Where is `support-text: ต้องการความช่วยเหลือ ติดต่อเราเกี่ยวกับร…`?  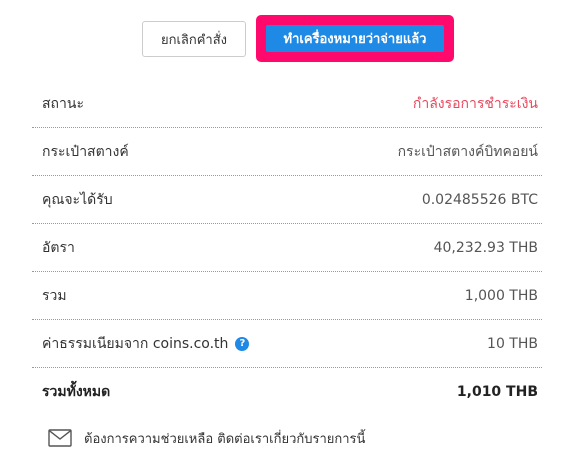
support-text: ต้องการความช่วยเหลือ ติดต่อเราเกี่ยวกับร… is located at coordinates (224, 438).